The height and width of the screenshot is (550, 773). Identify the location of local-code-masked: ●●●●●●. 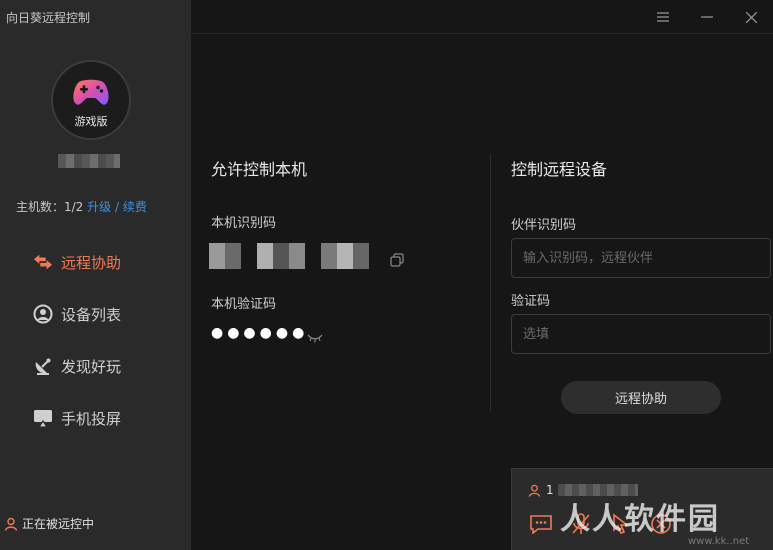
(260, 333).